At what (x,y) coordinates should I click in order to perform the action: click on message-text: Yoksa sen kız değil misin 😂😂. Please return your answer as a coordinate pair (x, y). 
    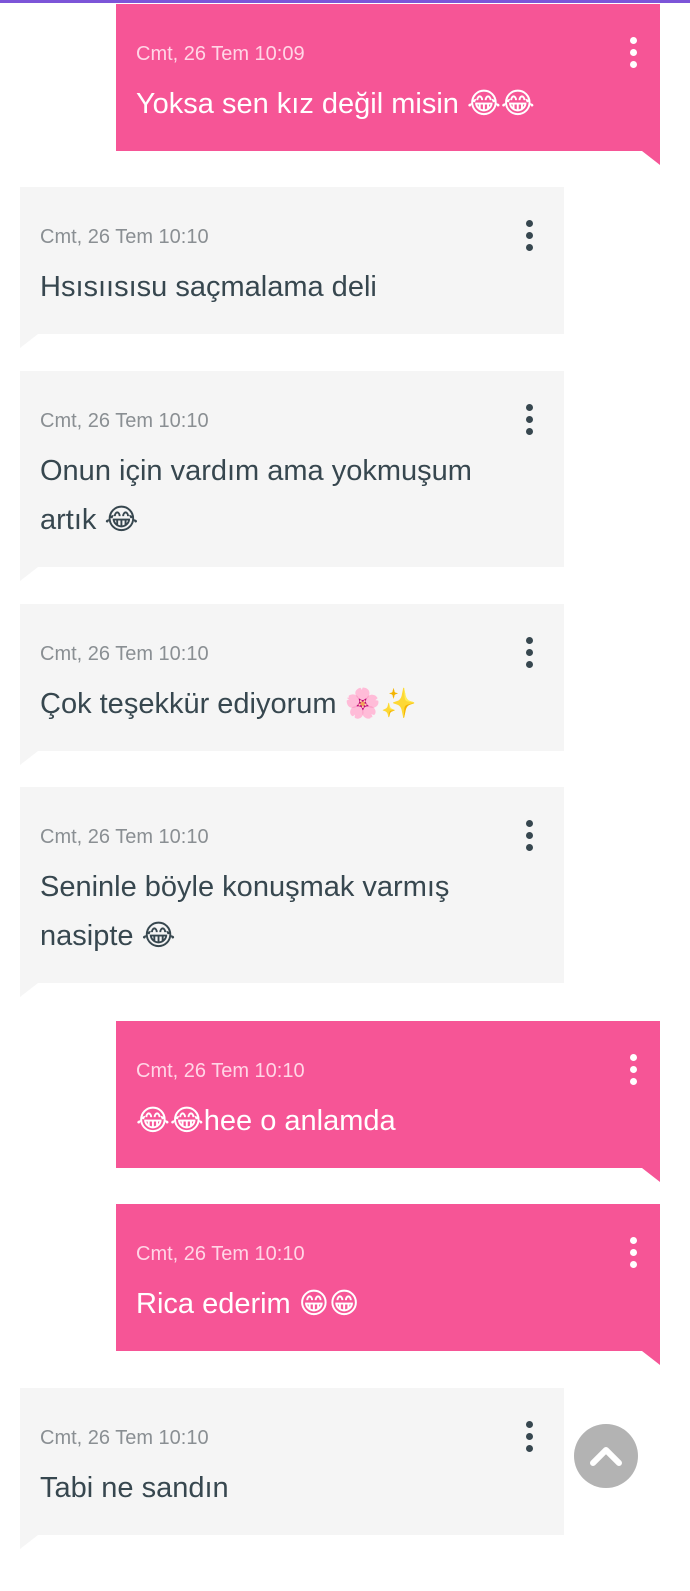
    Looking at the image, I should click on (335, 104).